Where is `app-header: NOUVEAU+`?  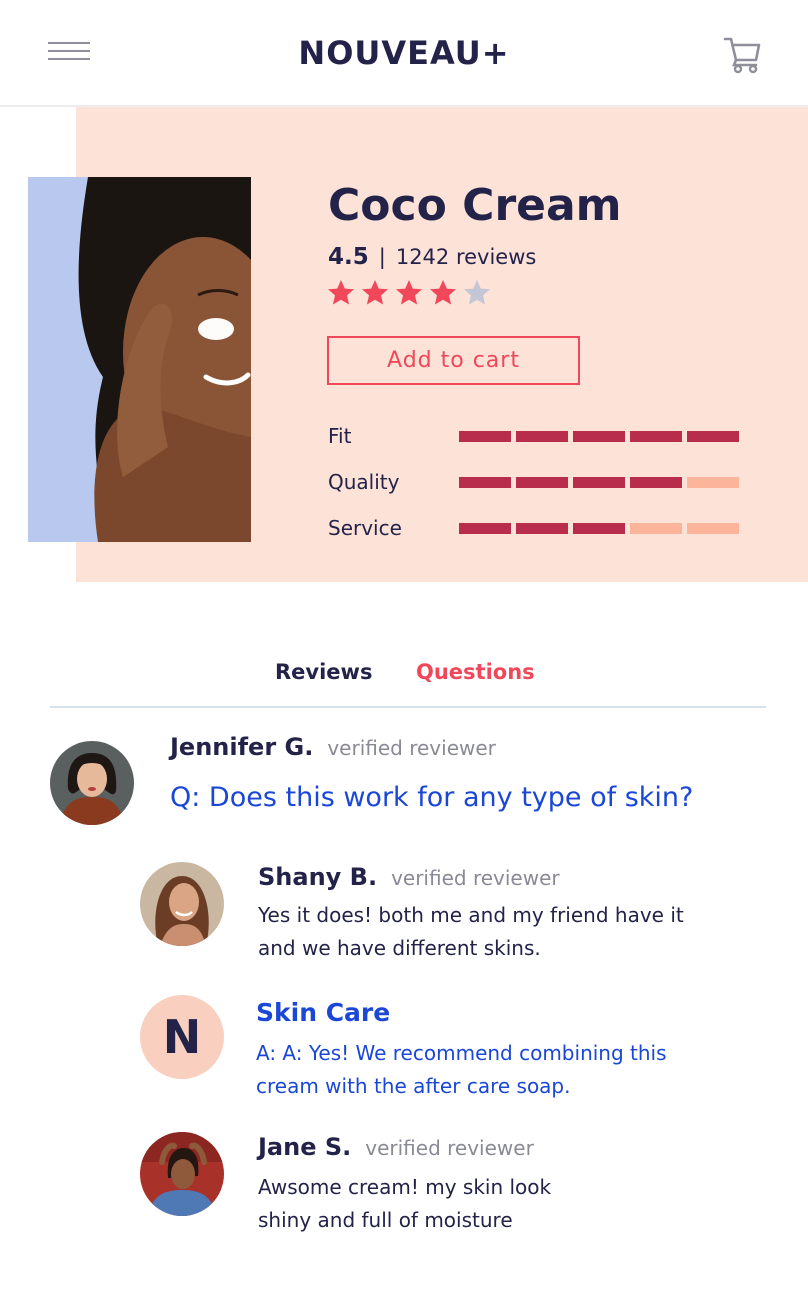
app-header: NOUVEAU+ is located at coordinates (404, 53).